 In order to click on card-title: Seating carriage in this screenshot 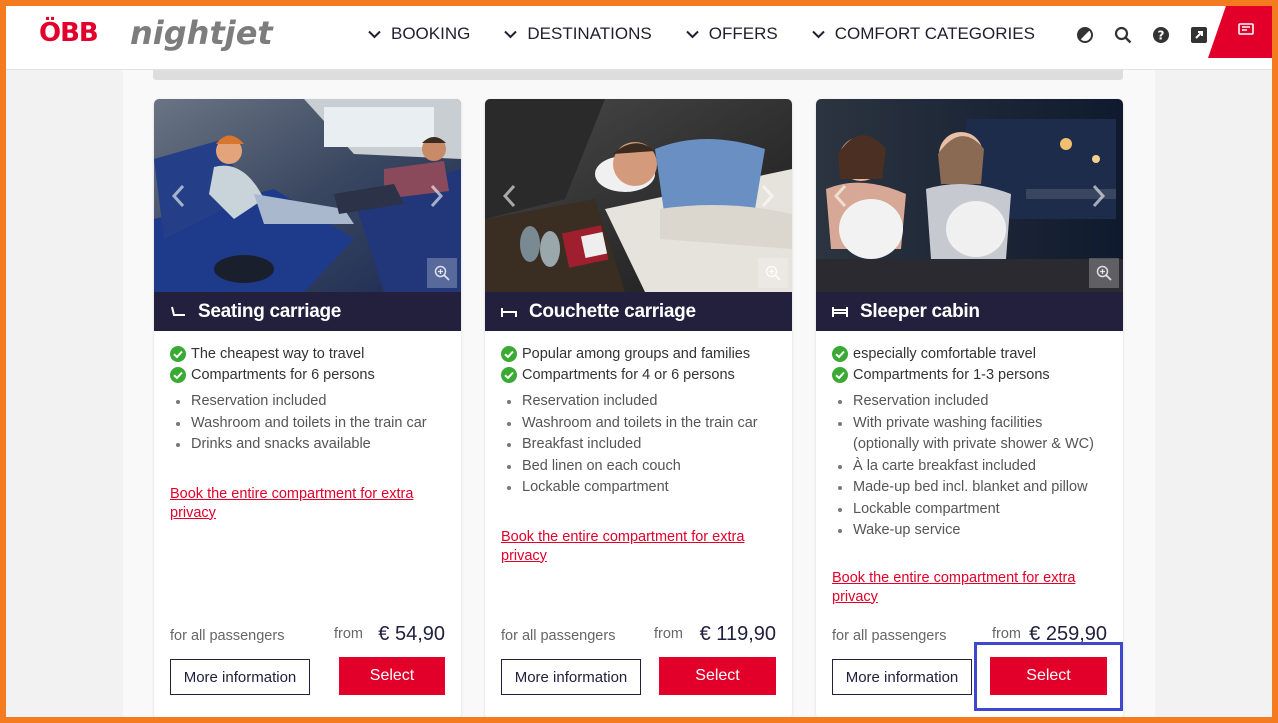, I will do `click(307, 311)`.